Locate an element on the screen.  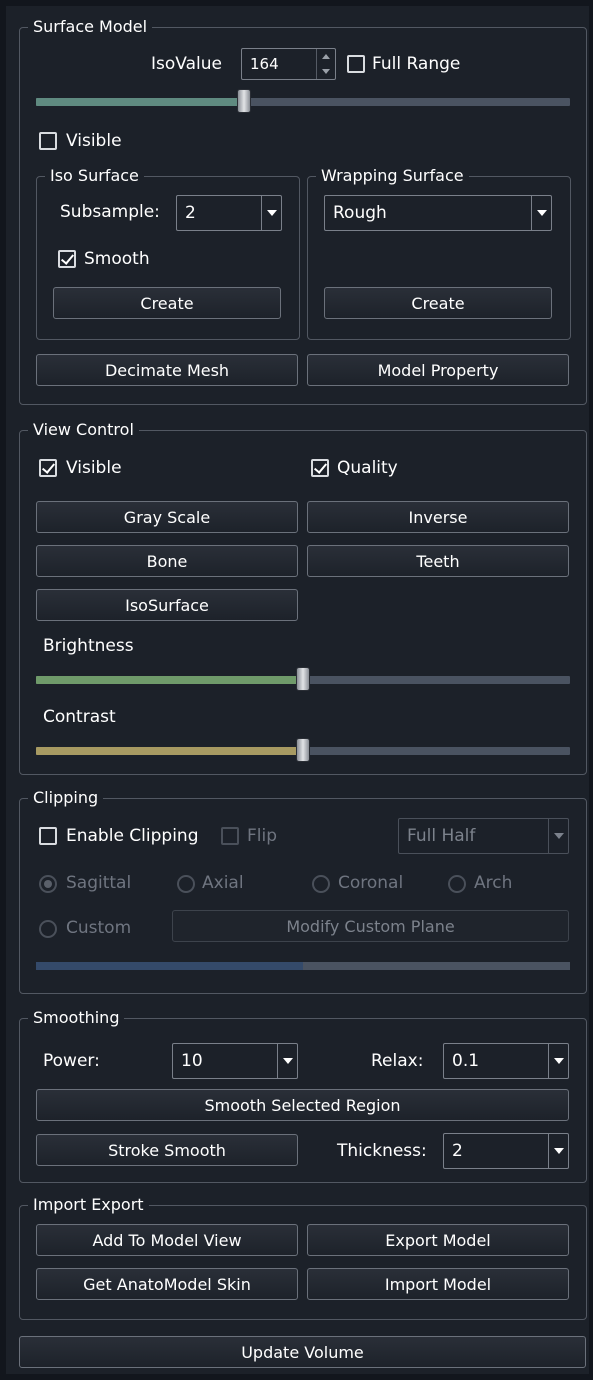
custom-label: Custom is located at coordinates (98, 928).